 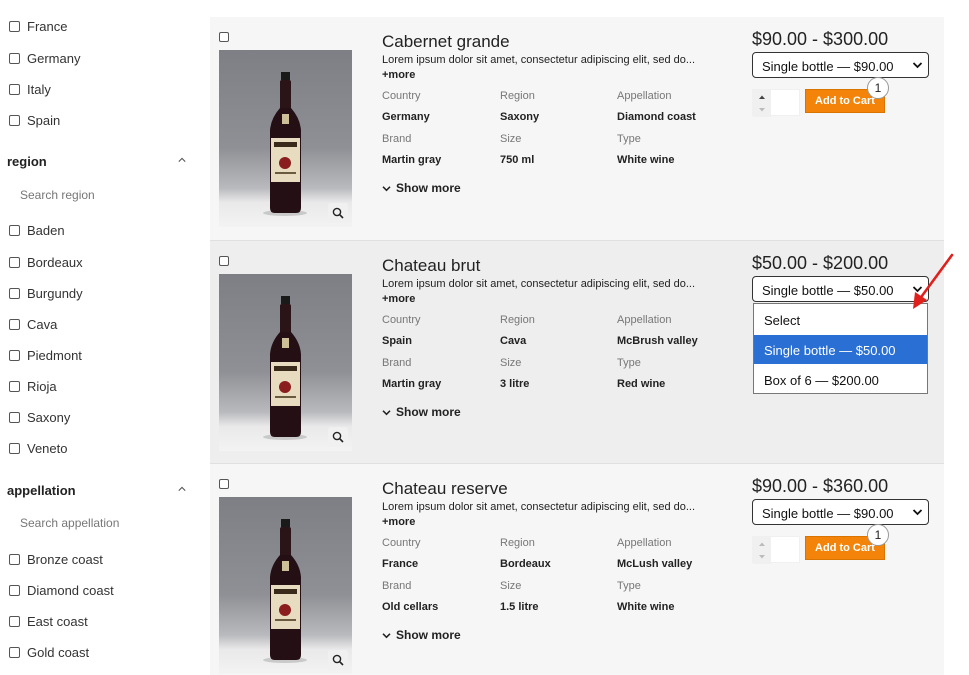 What do you see at coordinates (69, 523) in the screenshot?
I see `appellation-search-input: Search appellation` at bounding box center [69, 523].